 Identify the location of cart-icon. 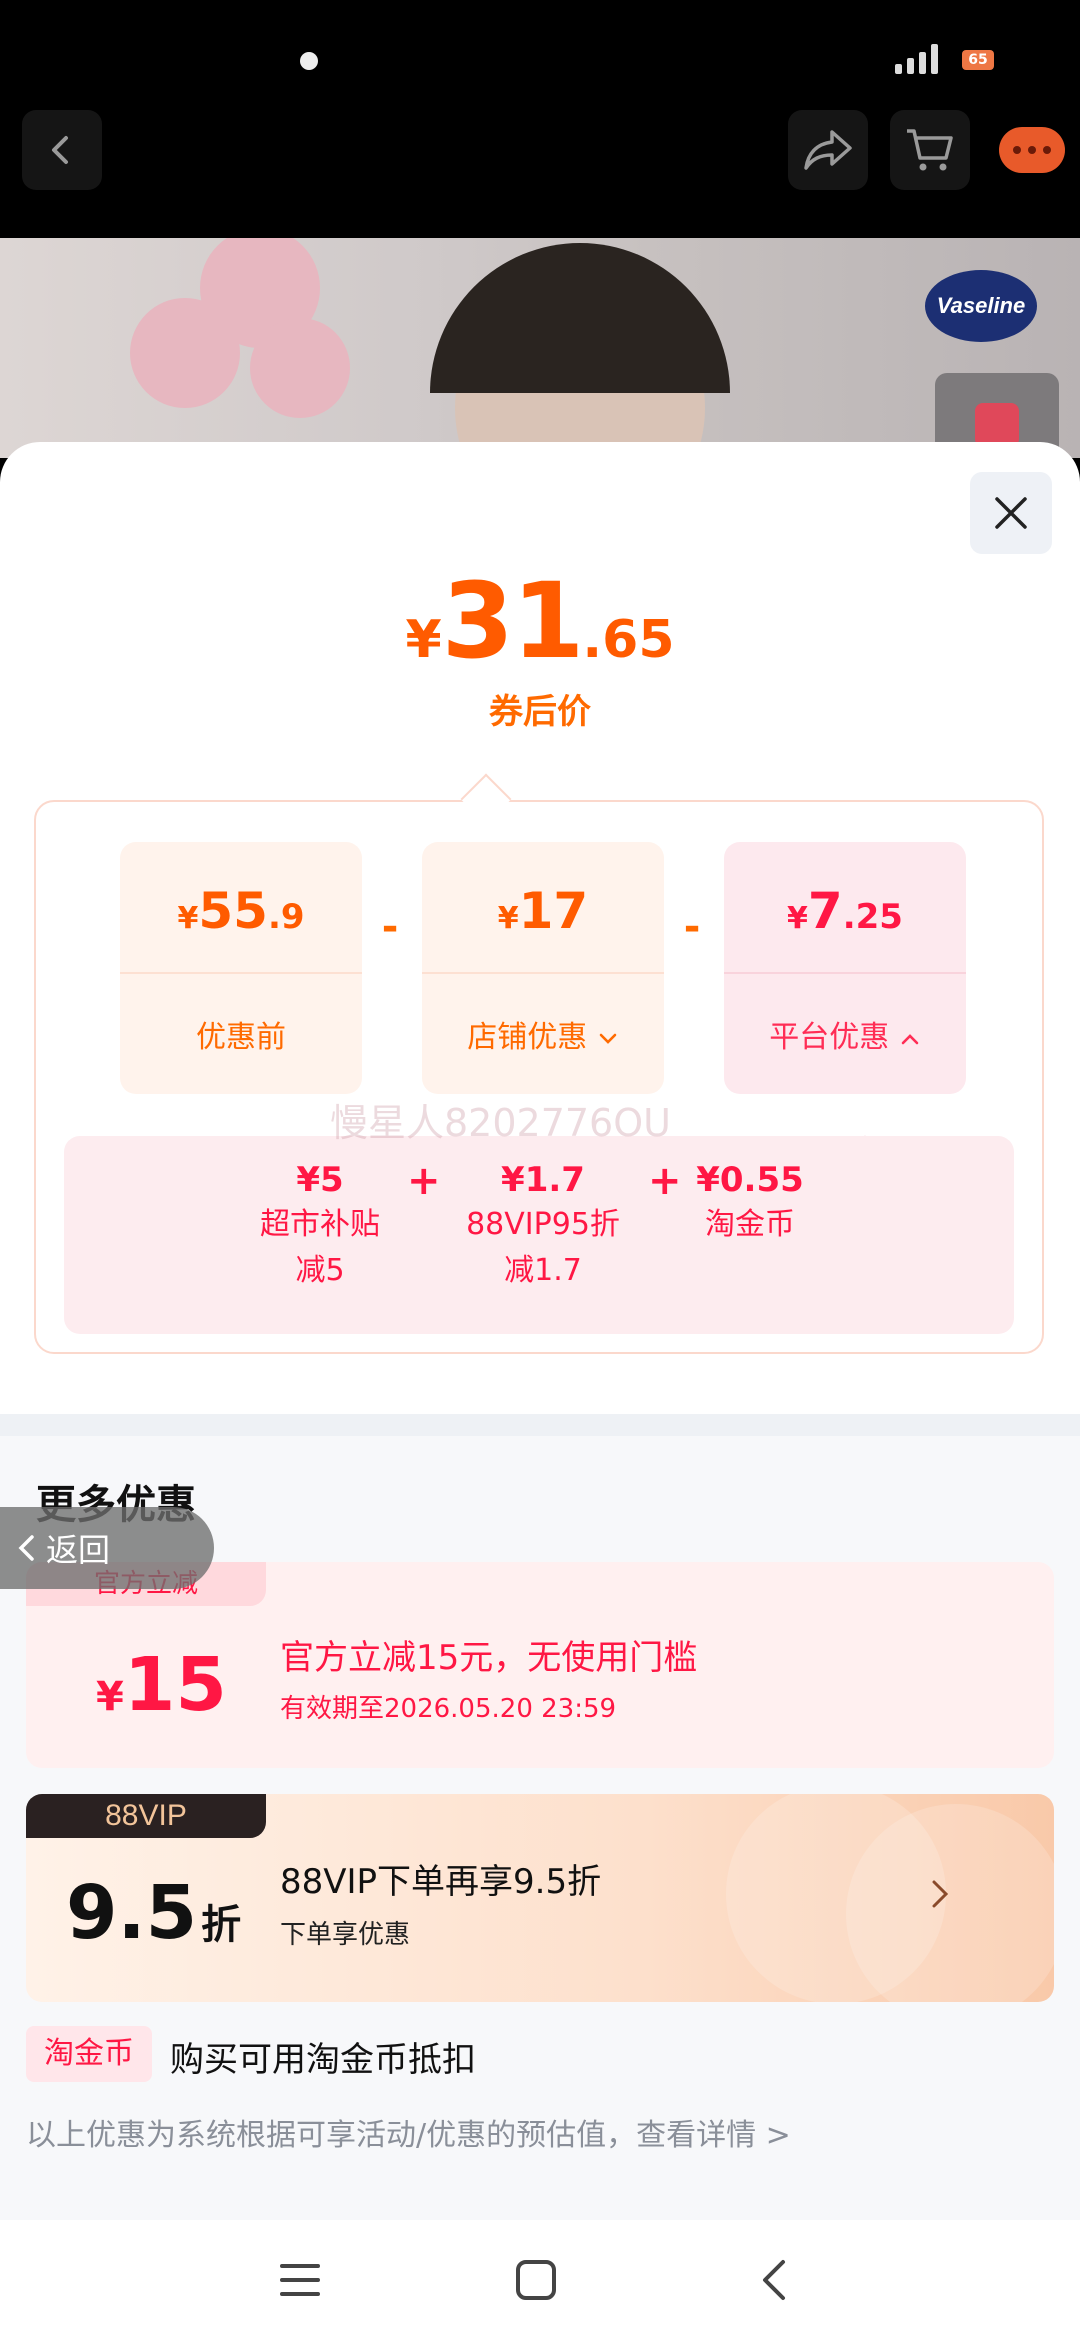
(930, 150).